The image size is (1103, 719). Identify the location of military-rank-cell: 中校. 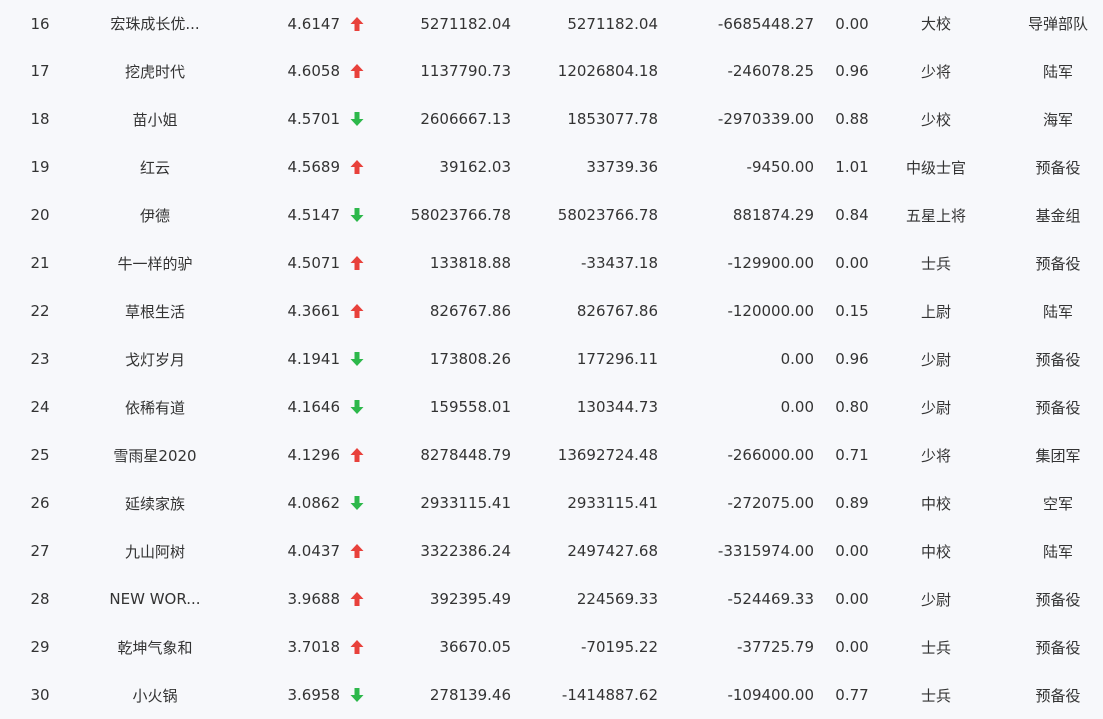
(935, 503).